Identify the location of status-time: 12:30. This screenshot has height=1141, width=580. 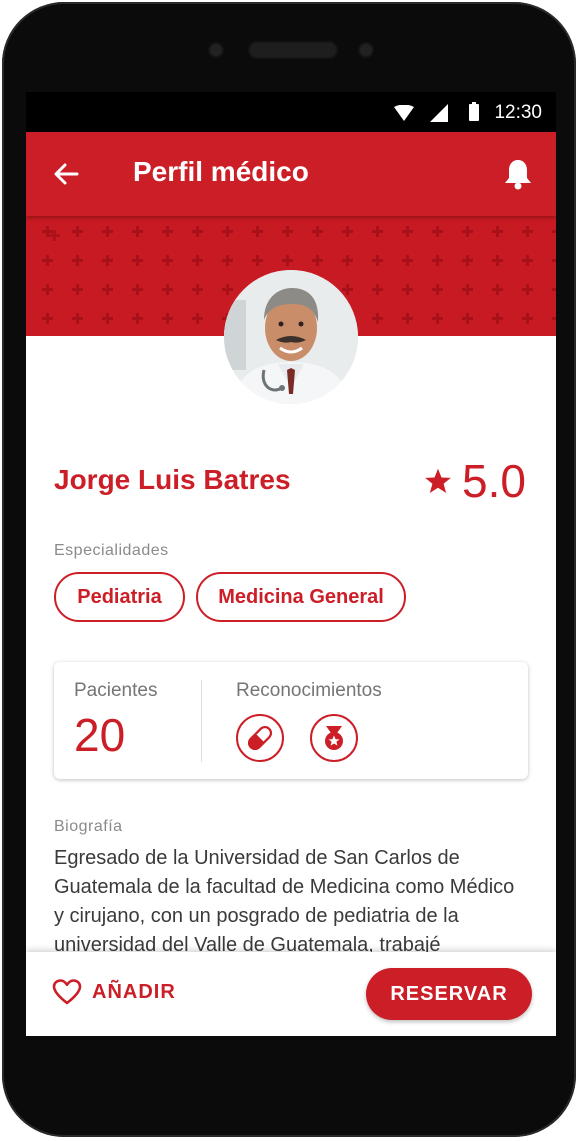
(518, 112).